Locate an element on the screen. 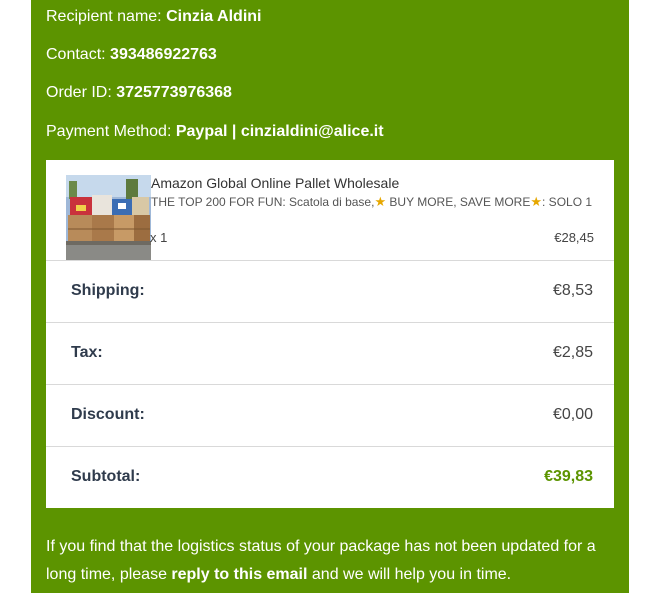 The image size is (653, 593). contact-line: Contact: 393486922763 is located at coordinates (131, 55).